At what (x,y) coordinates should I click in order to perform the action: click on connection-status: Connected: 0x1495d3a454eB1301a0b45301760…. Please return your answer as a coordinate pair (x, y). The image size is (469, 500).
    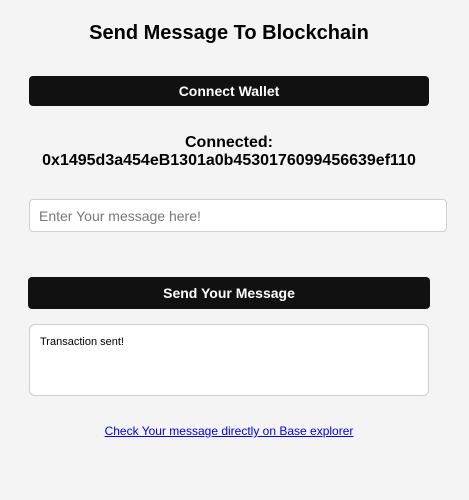
    Looking at the image, I should click on (229, 152).